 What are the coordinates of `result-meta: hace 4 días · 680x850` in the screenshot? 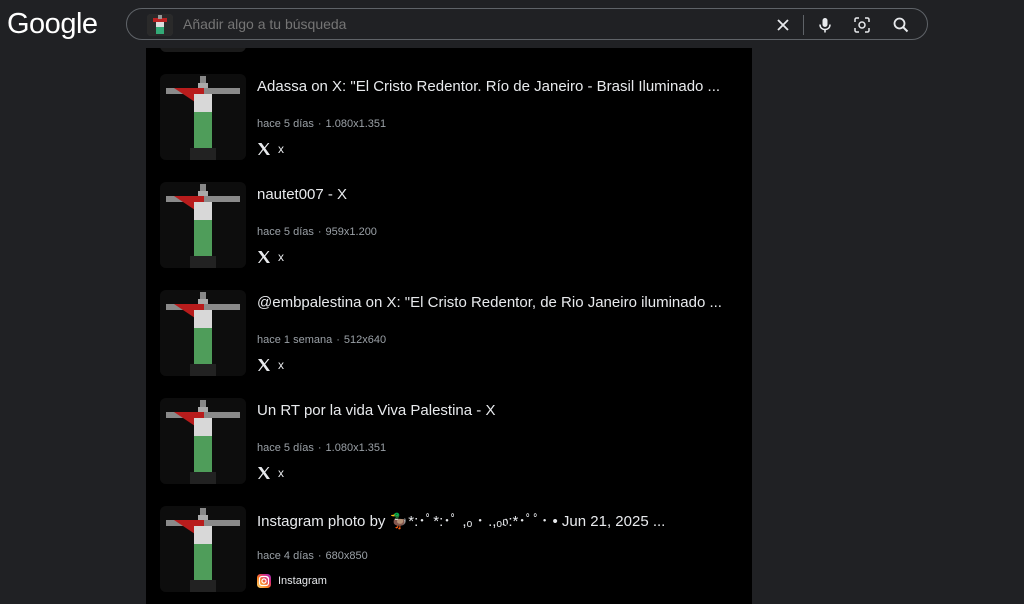 It's located at (312, 556).